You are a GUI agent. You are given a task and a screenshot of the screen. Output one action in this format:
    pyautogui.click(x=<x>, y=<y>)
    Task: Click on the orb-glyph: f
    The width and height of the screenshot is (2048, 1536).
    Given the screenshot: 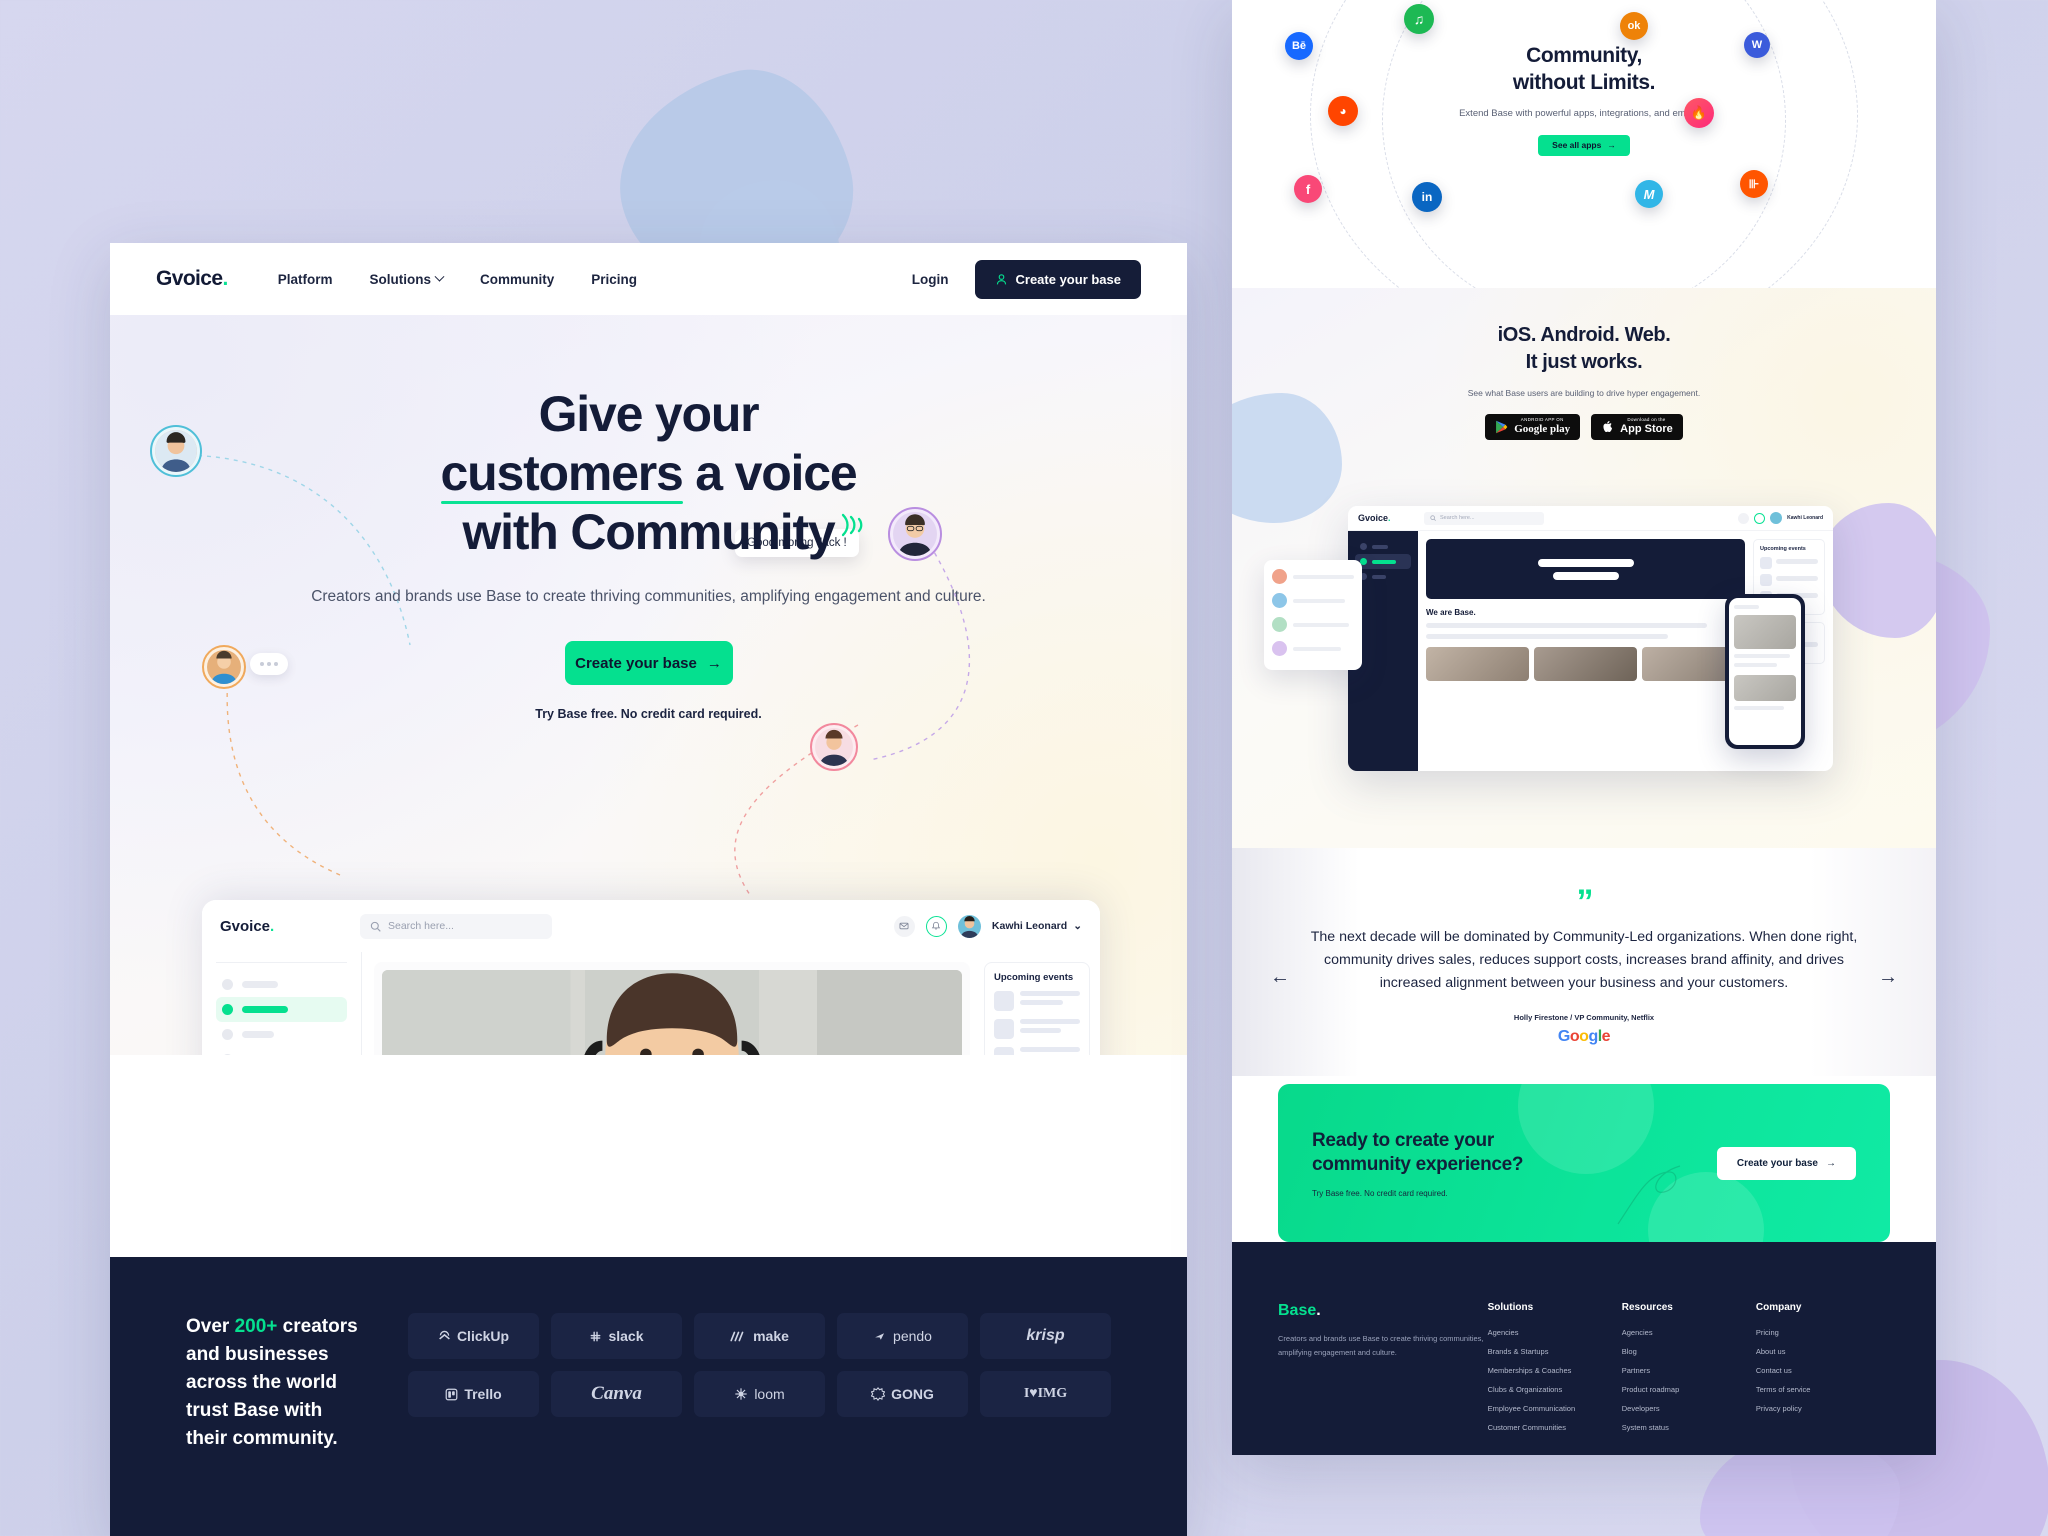 What is the action you would take?
    pyautogui.click(x=1308, y=189)
    